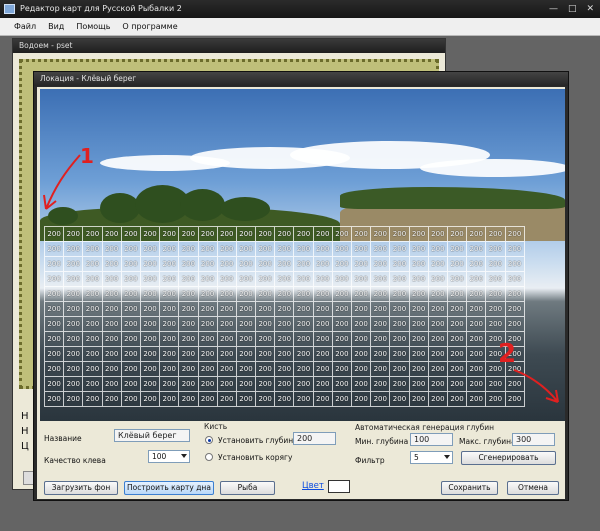 This screenshot has height=531, width=600. What do you see at coordinates (25, 26) in the screenshot?
I see `menu-file: Файл` at bounding box center [25, 26].